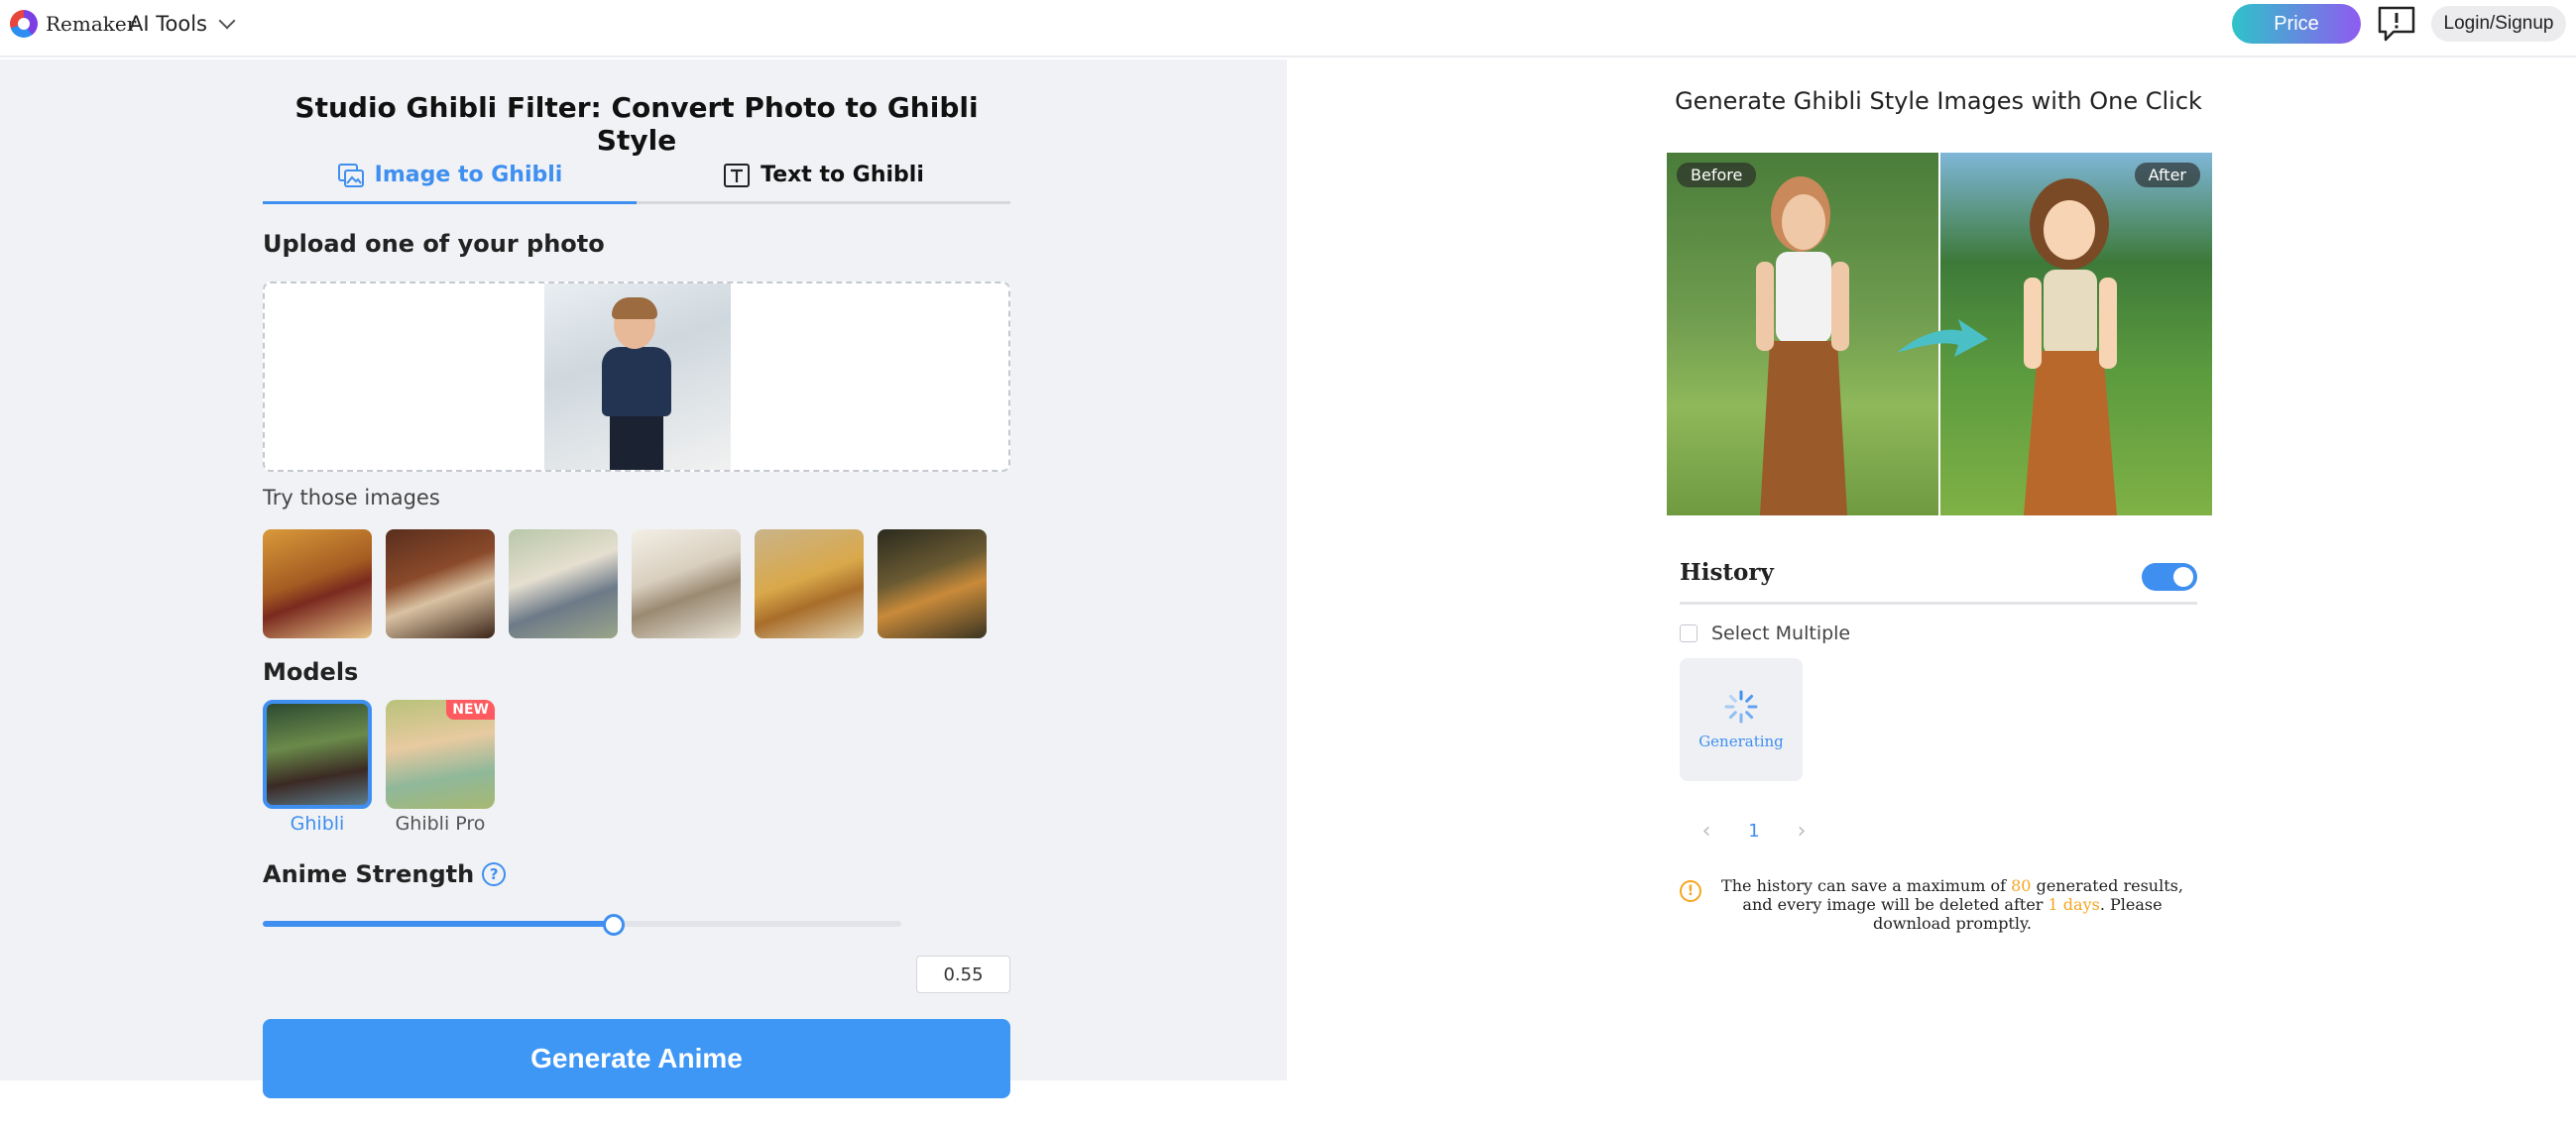 The image size is (2576, 1132). I want to click on slider-fill, so click(438, 924).